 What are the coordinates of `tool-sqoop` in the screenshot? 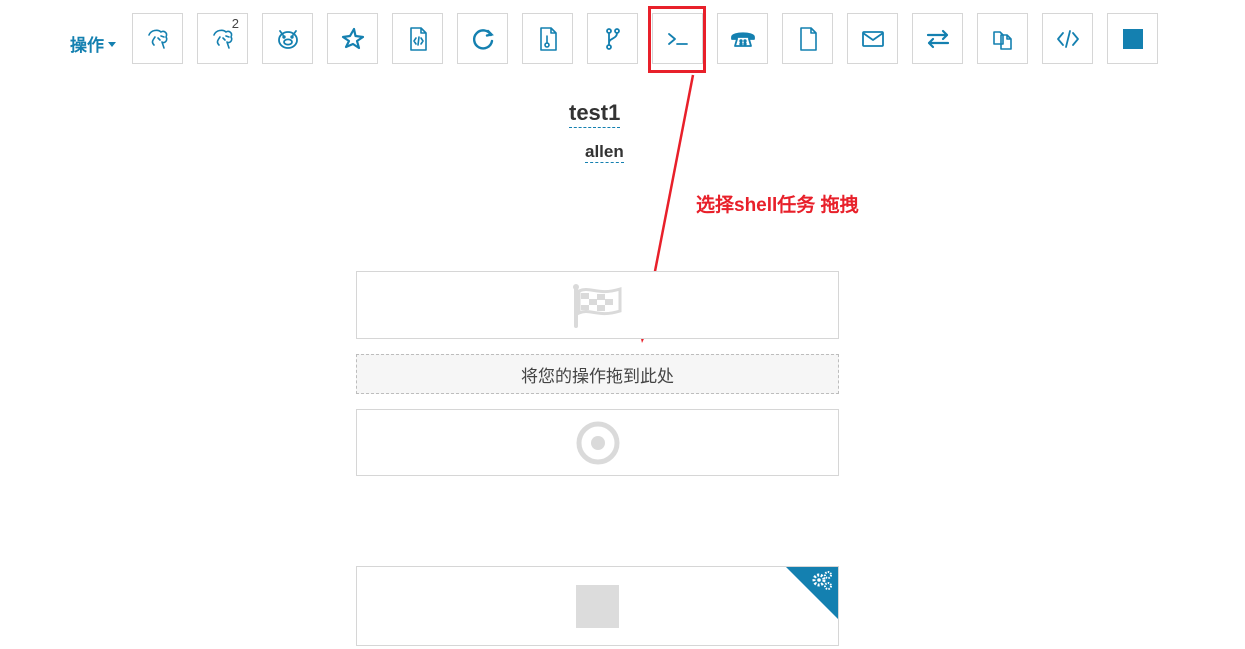 It's located at (482, 38).